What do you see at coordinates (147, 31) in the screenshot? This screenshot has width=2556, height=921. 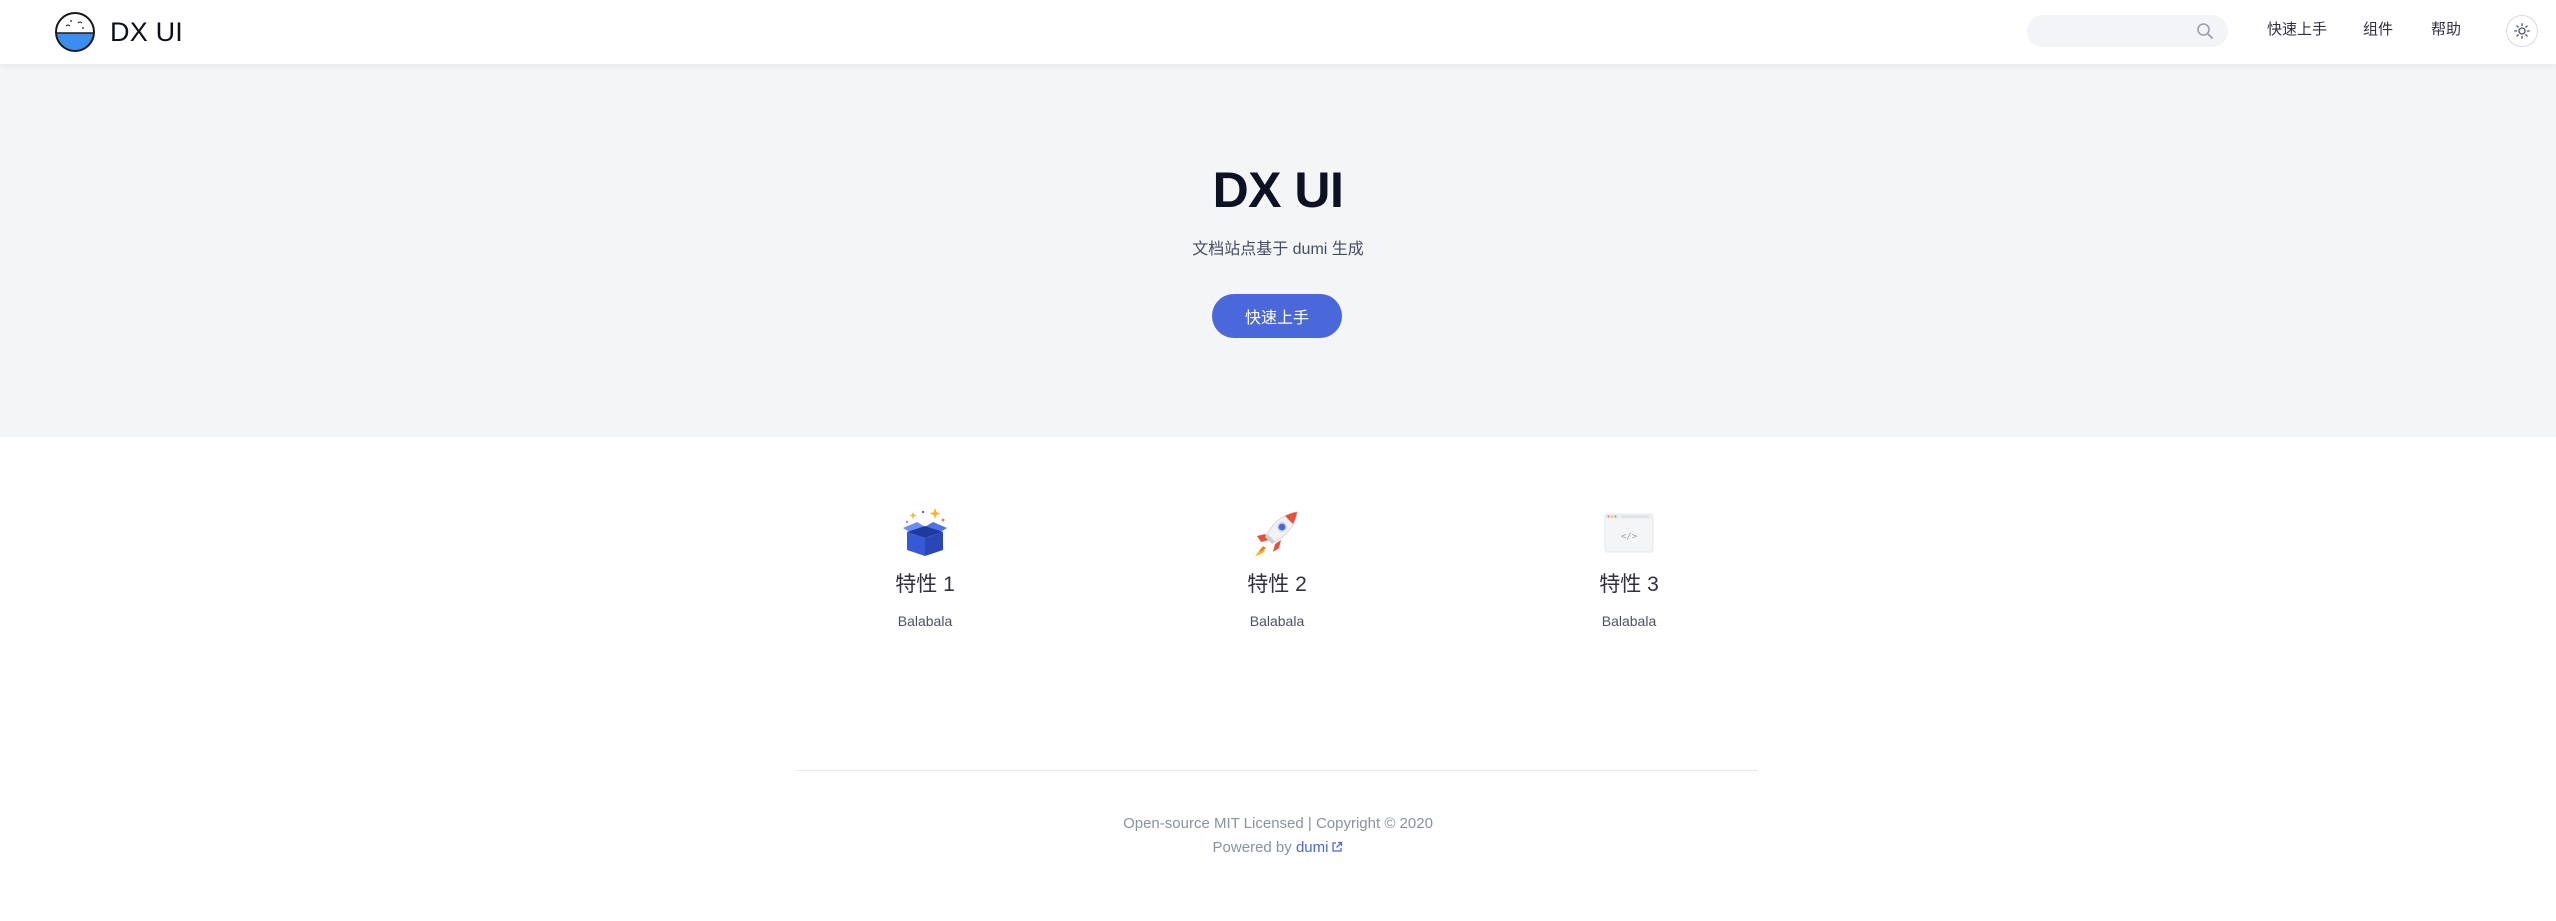 I see `logo-text: DX UI` at bounding box center [147, 31].